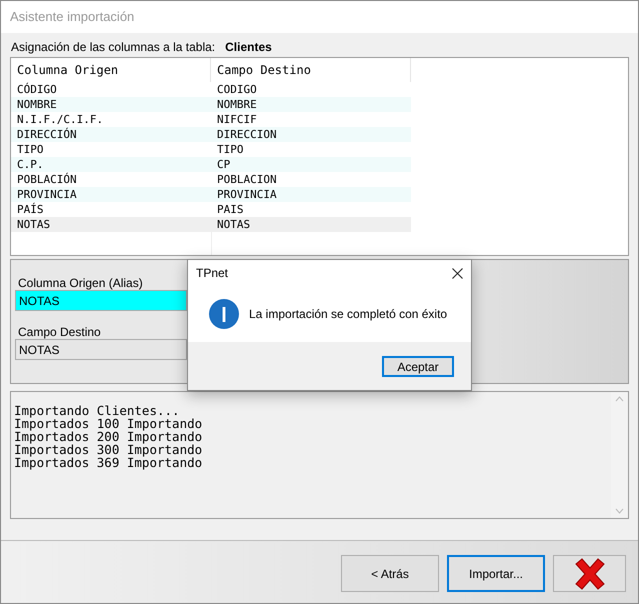 The image size is (639, 604). I want to click on table-name: Clientes, so click(248, 47).